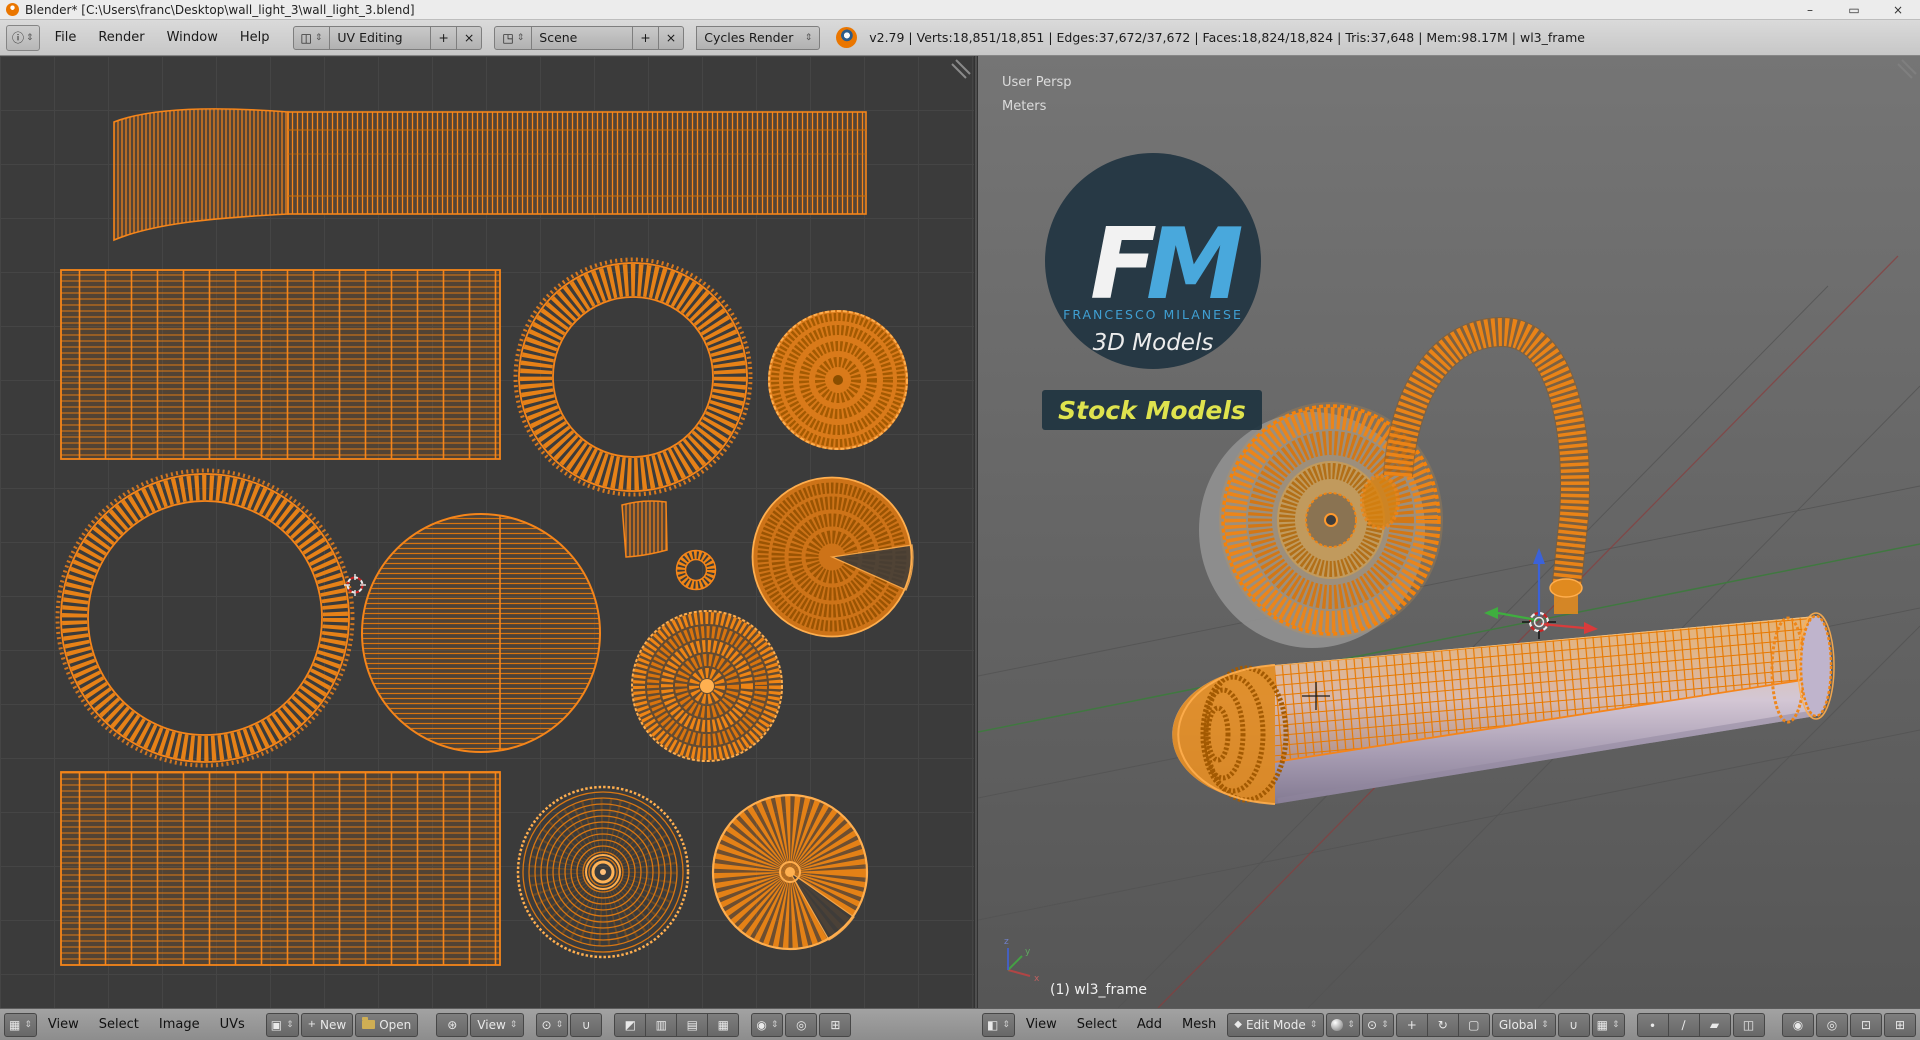 The width and height of the screenshot is (1920, 1040). I want to click on uv-menu-uvs: UVs, so click(232, 1025).